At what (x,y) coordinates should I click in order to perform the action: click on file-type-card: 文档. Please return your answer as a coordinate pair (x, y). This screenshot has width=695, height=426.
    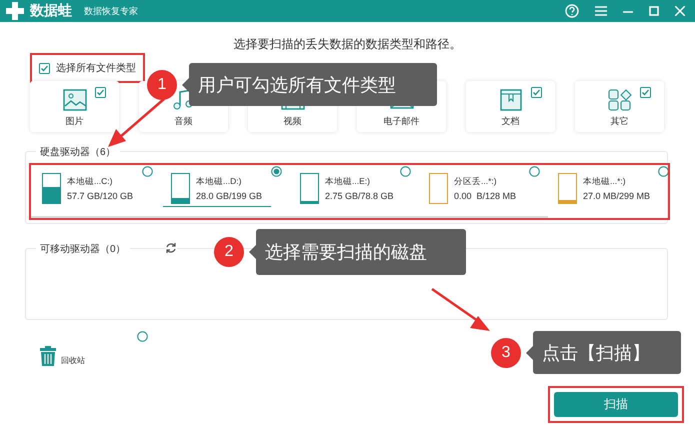
    Looking at the image, I should click on (510, 106).